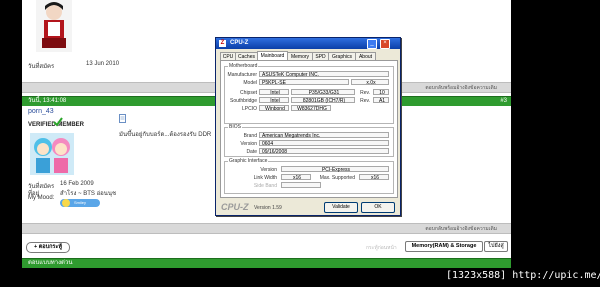 This screenshot has width=600, height=287. I want to click on post-date: วันนี้, 13:41:08, so click(47, 101).